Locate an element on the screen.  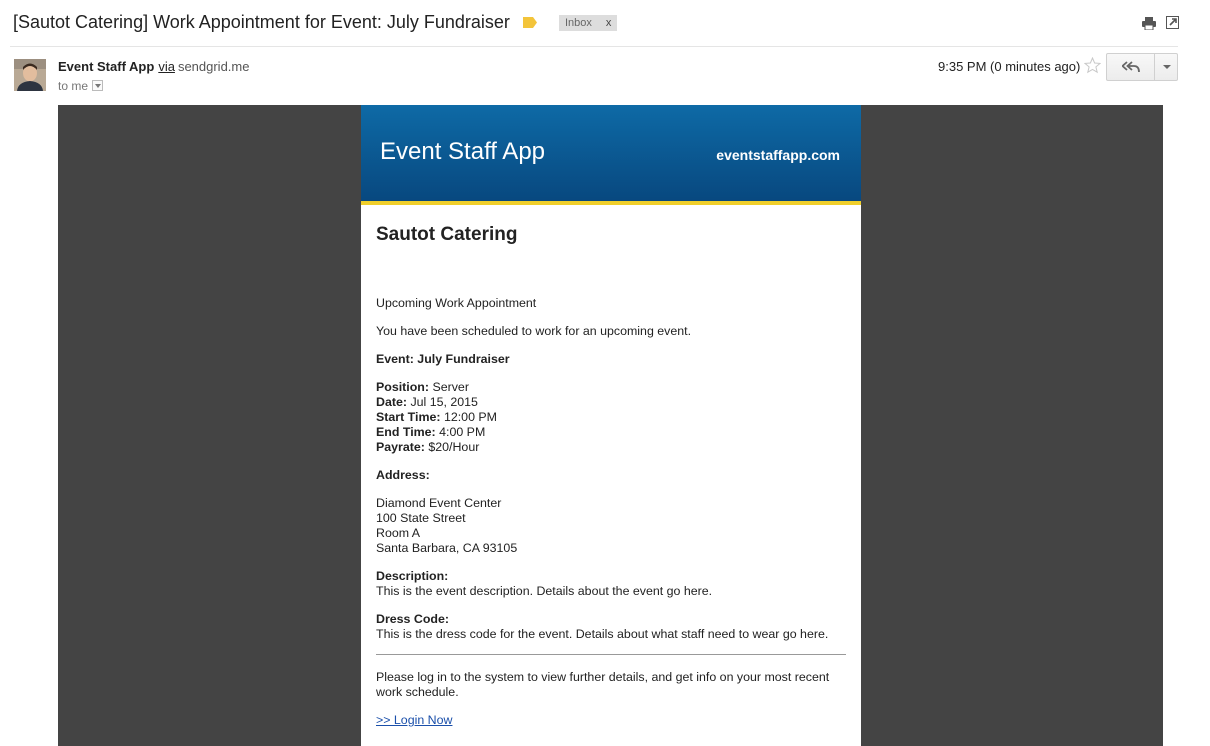
avatar is located at coordinates (30, 75).